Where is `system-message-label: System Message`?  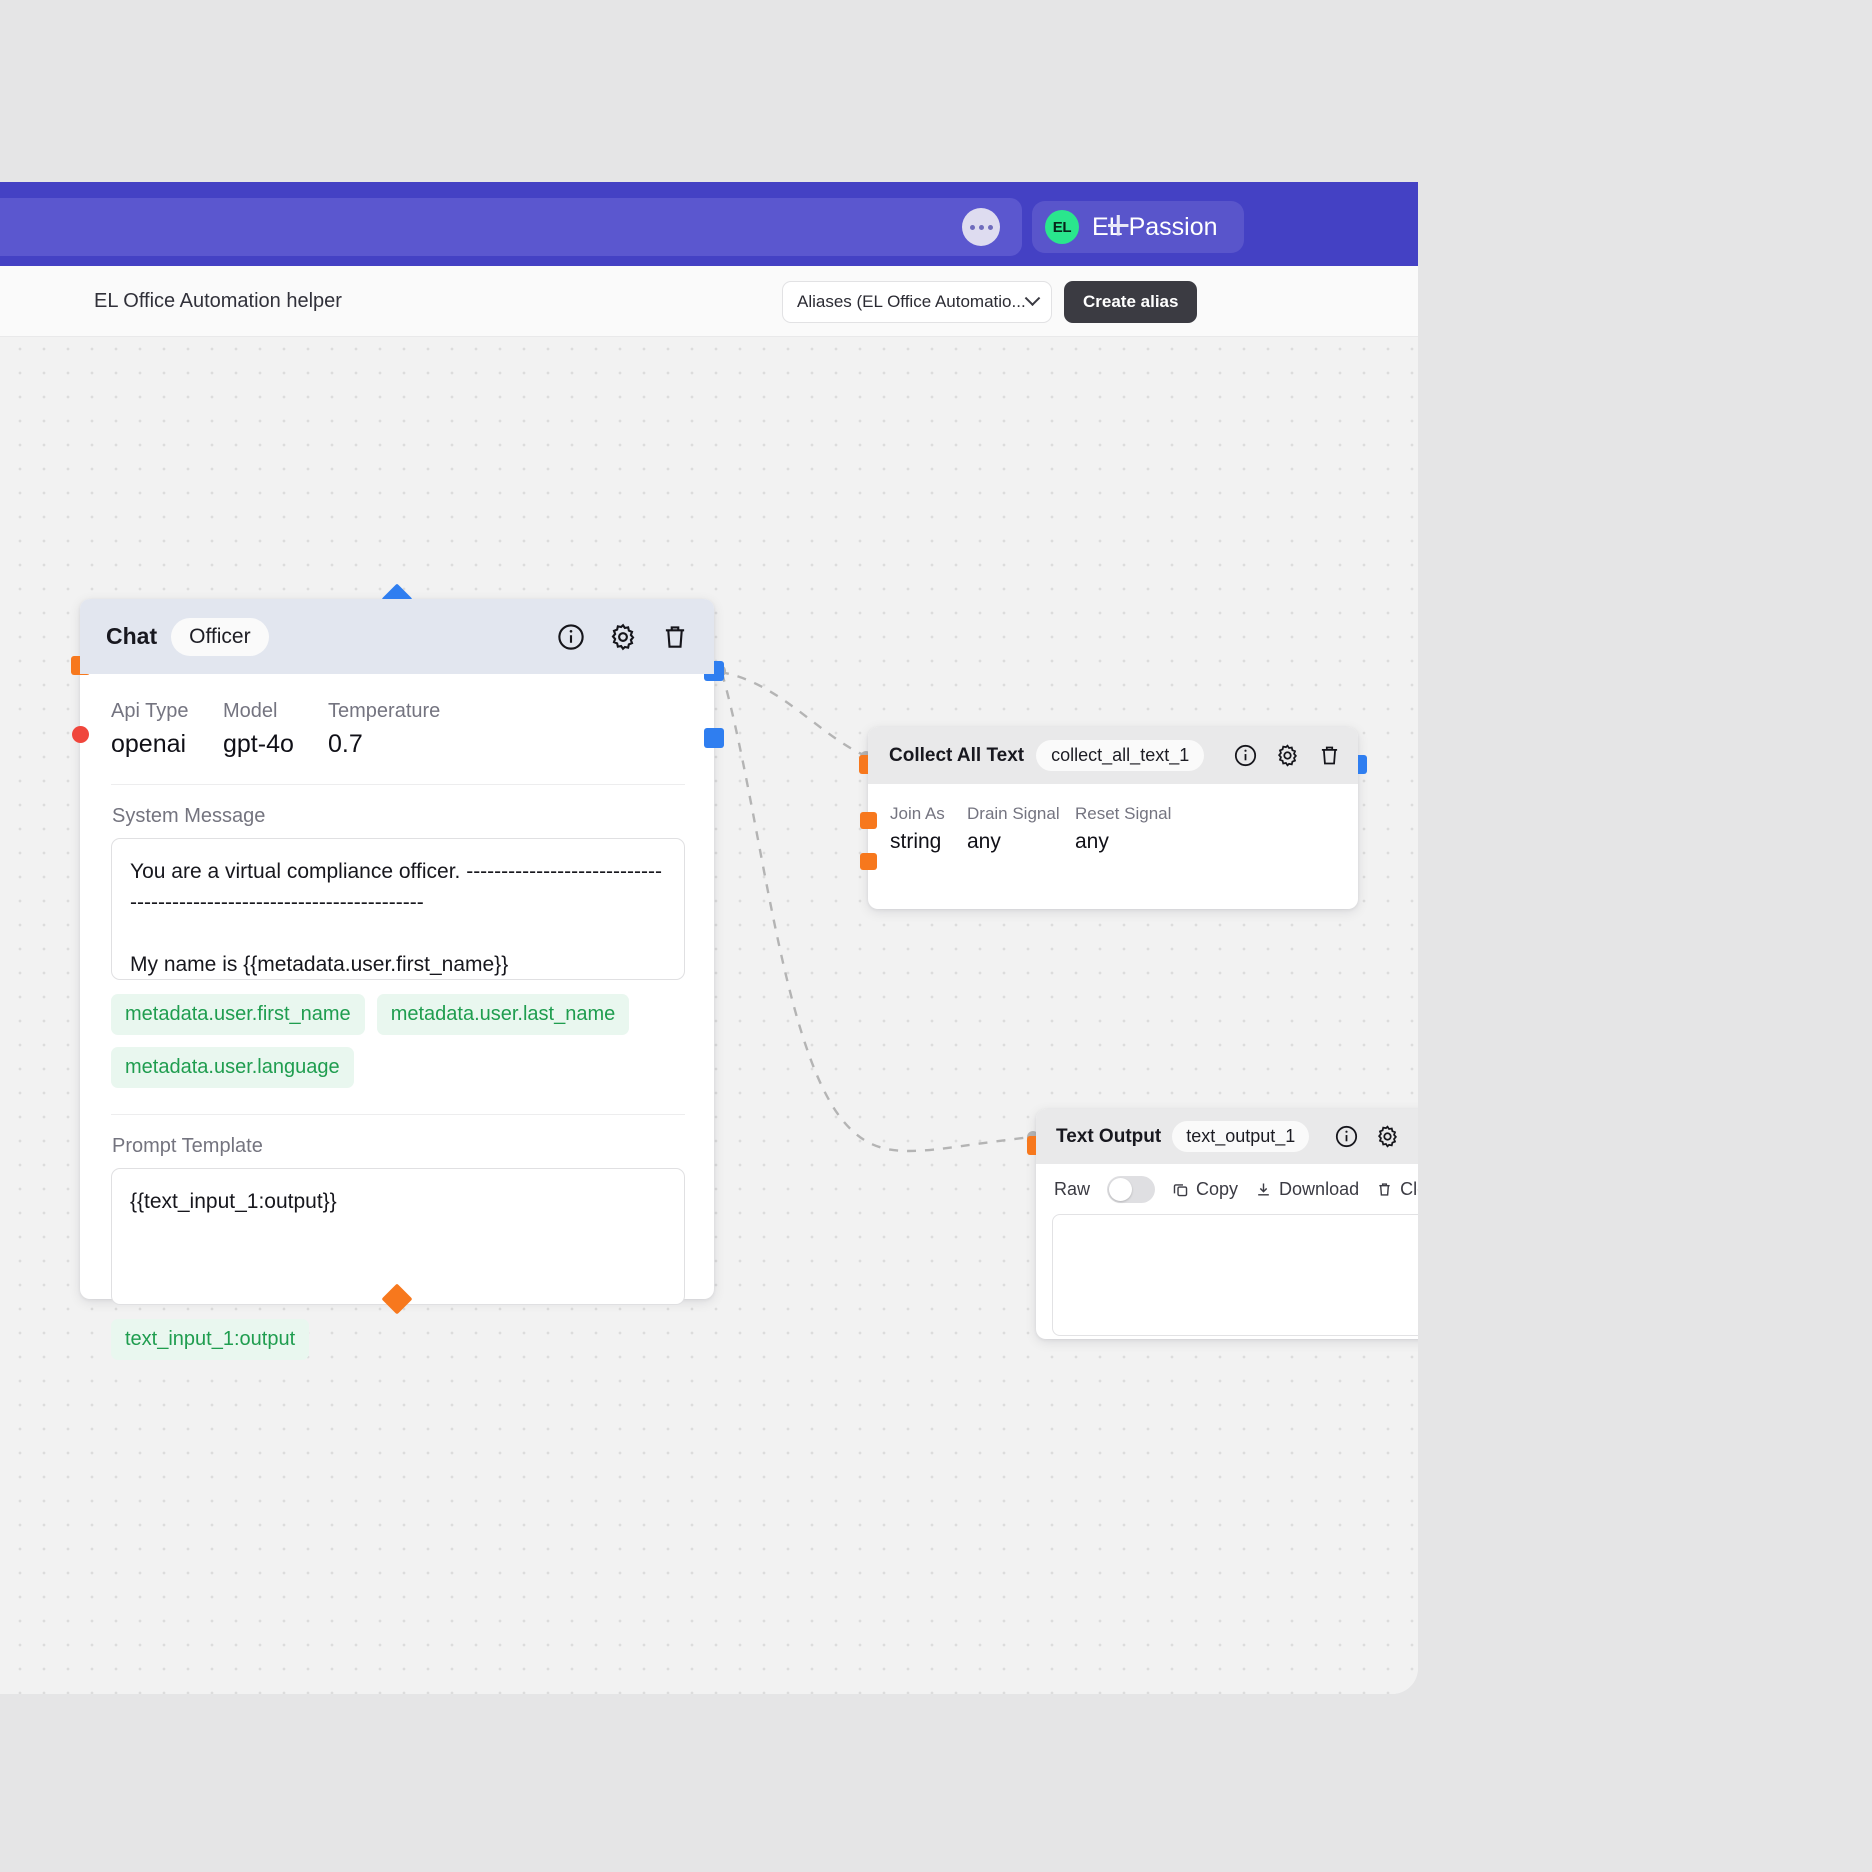
system-message-label: System Message is located at coordinates (189, 816).